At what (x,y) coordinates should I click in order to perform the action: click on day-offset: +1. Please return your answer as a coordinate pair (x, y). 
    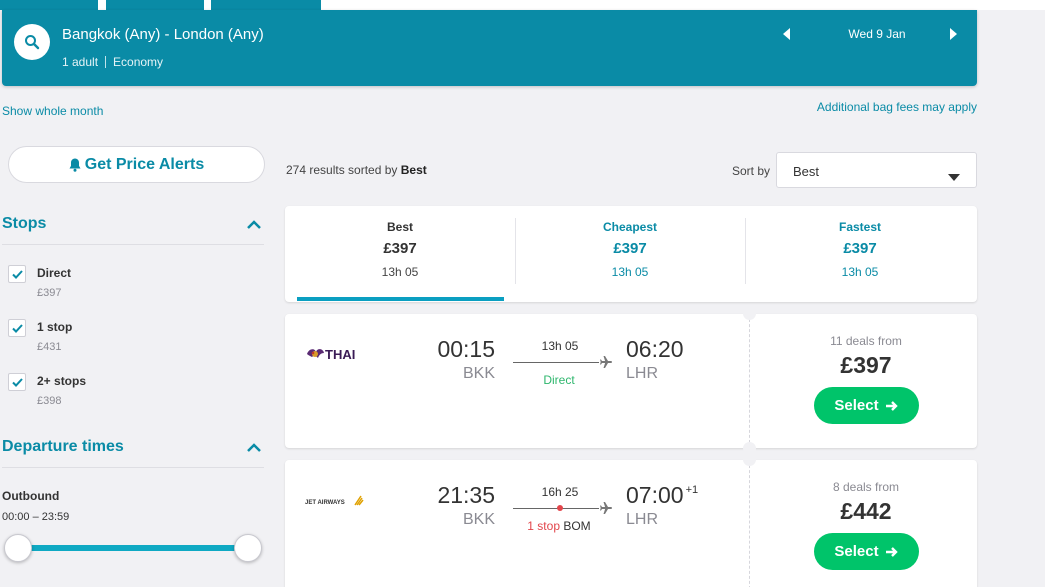
    Looking at the image, I should click on (692, 490).